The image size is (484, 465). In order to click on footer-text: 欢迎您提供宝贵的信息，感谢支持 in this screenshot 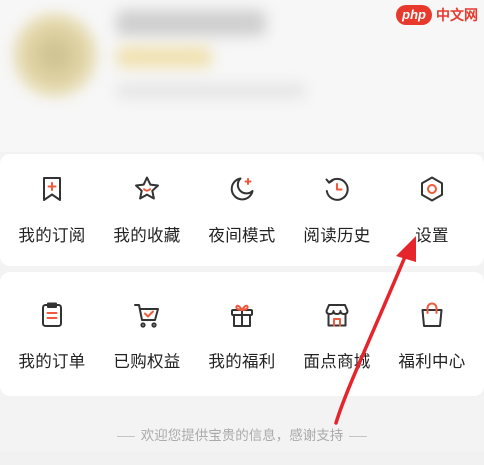, I will do `click(242, 436)`.